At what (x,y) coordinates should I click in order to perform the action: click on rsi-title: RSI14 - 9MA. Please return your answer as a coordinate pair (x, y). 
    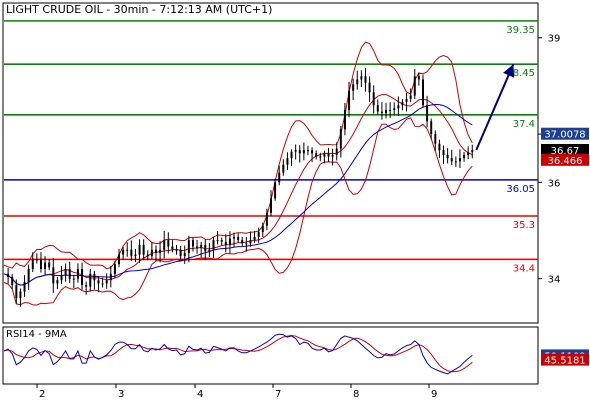
    Looking at the image, I should click on (36, 334).